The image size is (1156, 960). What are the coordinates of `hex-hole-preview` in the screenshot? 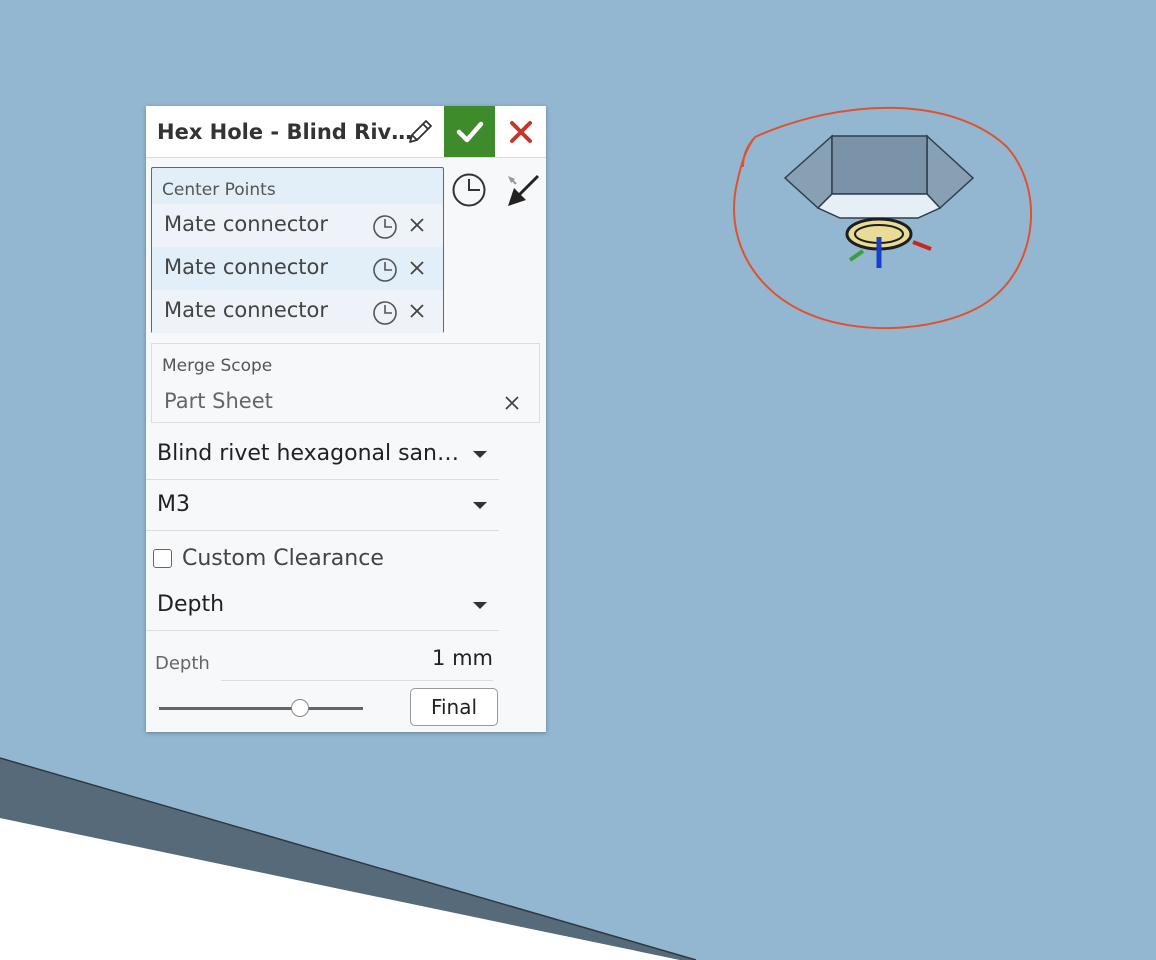 It's located at (879, 176).